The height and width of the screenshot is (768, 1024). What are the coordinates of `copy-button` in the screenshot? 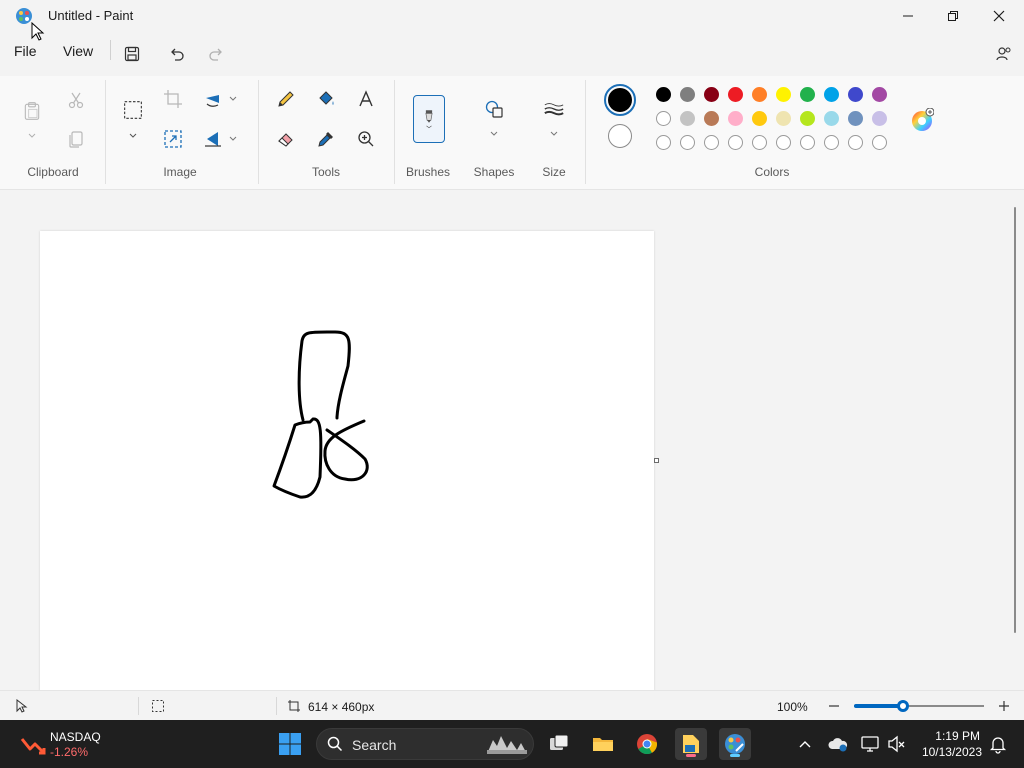 It's located at (76, 139).